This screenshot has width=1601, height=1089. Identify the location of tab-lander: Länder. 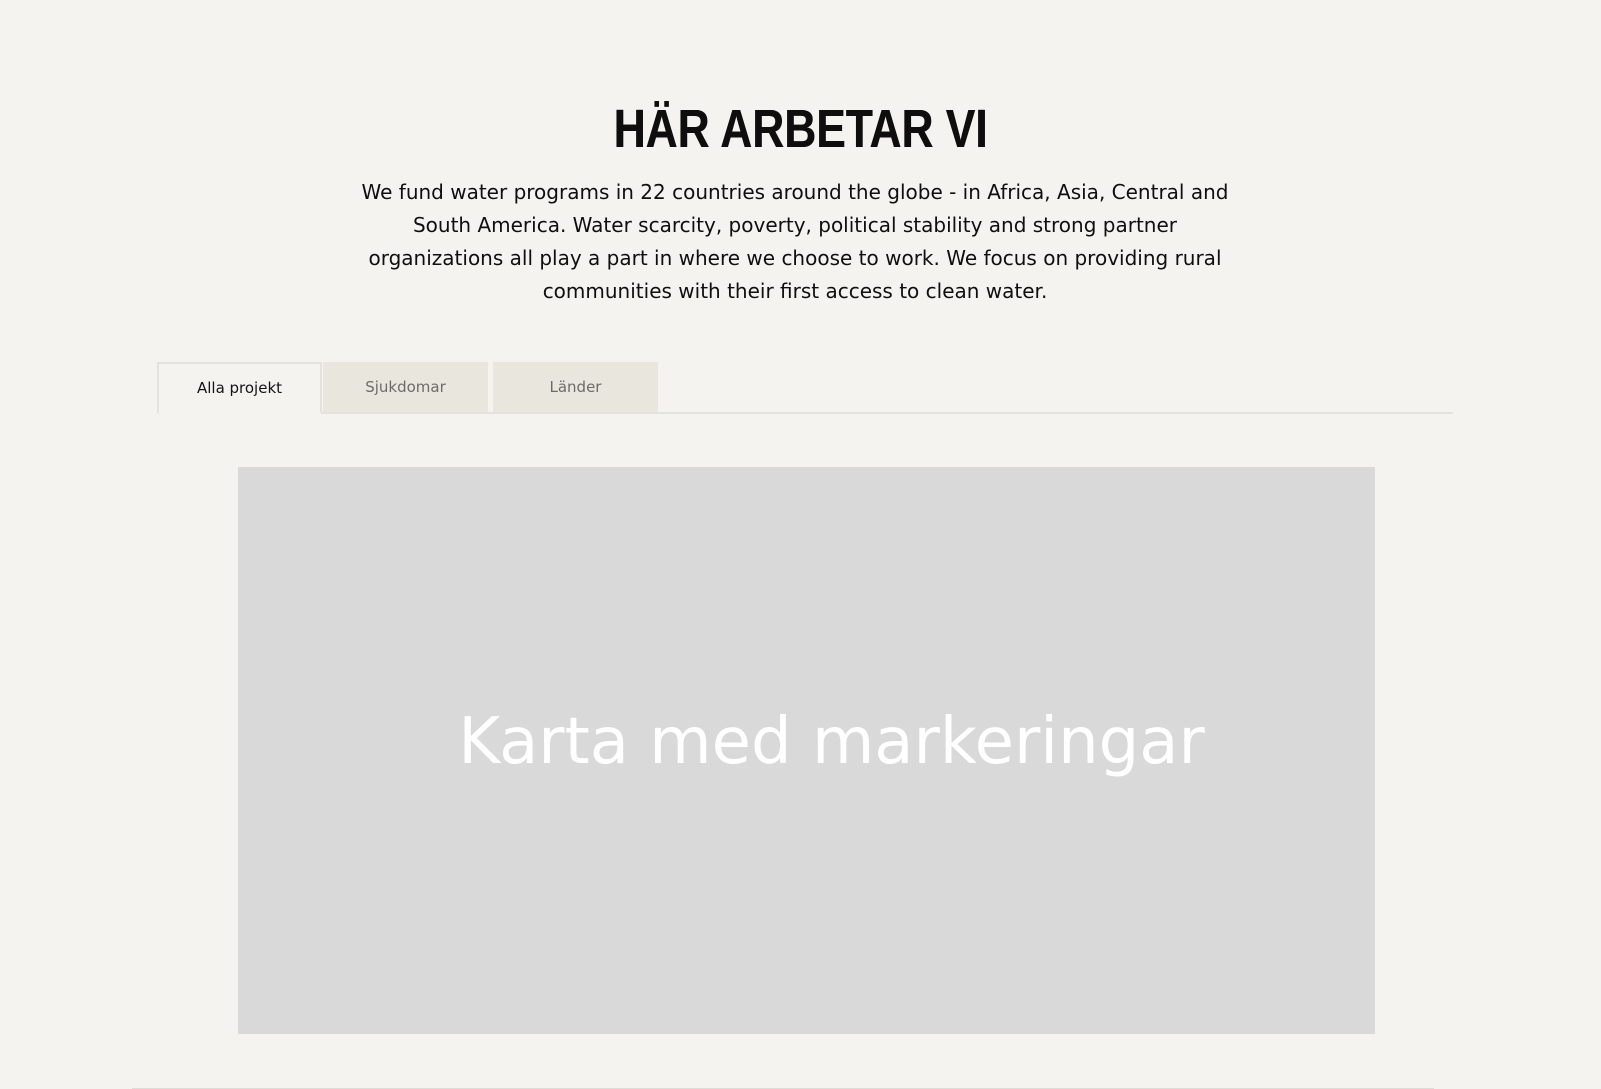
(575, 387).